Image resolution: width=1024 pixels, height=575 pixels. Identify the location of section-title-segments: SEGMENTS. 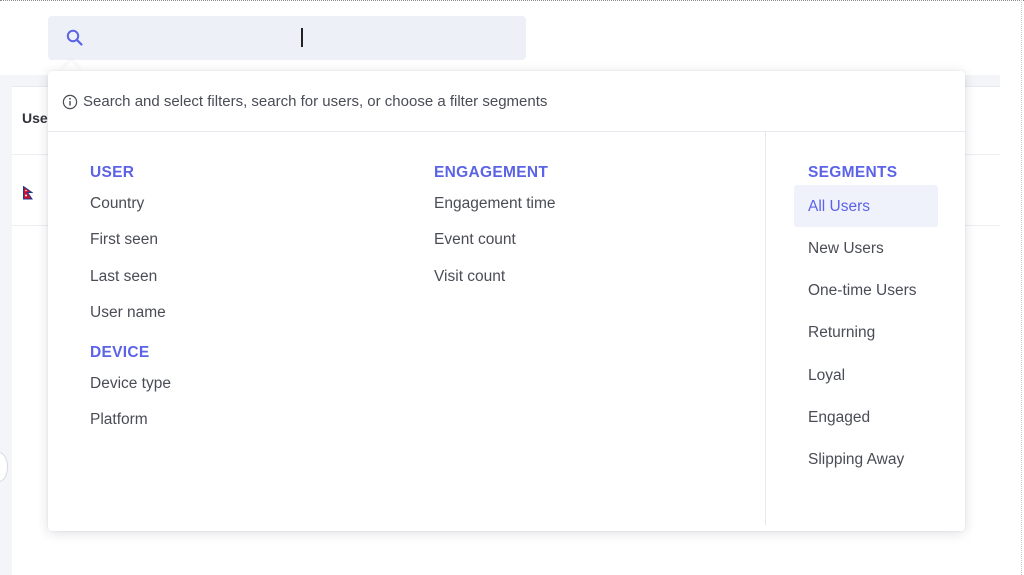
(853, 172).